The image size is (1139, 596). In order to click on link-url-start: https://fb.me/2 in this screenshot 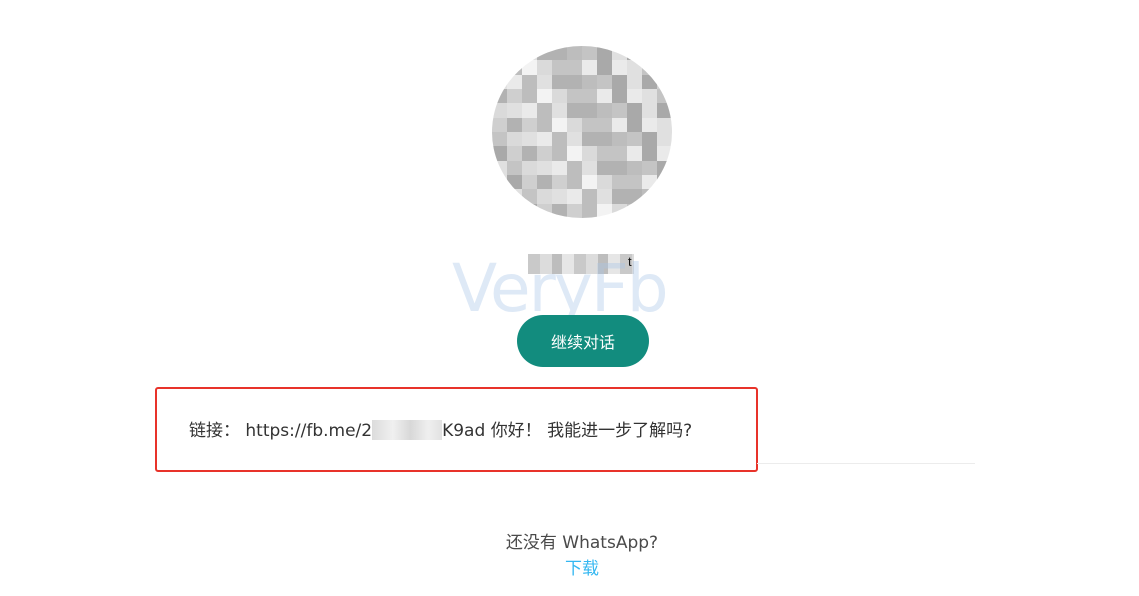, I will do `click(308, 431)`.